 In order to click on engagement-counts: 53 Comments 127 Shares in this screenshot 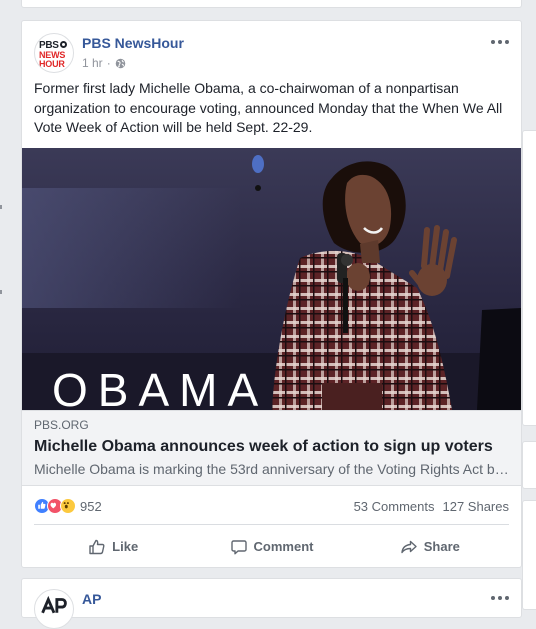, I will do `click(431, 506)`.